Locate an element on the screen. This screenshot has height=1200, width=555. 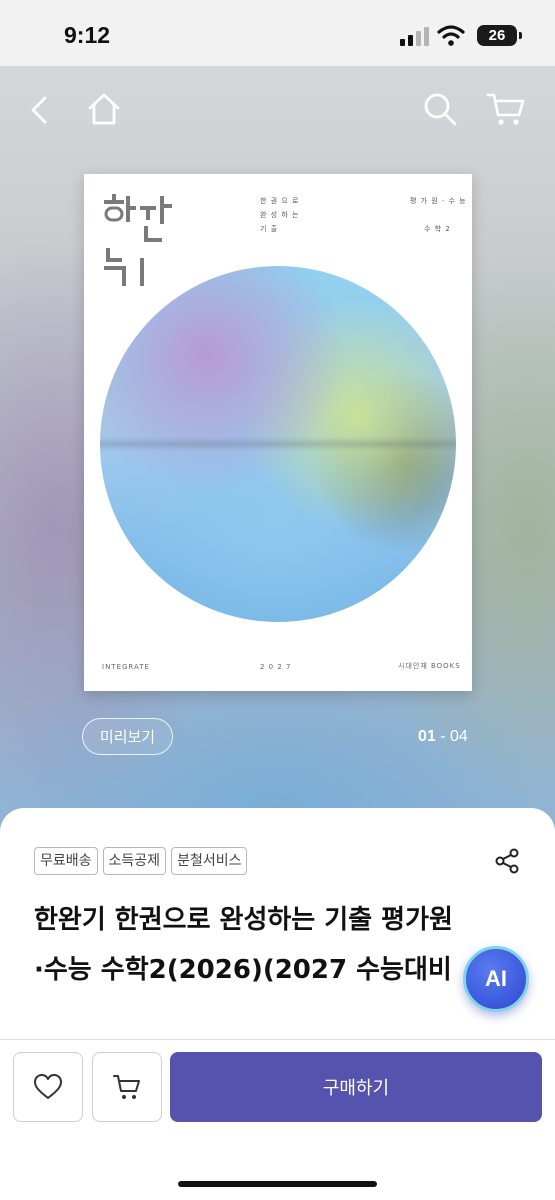
search-icon is located at coordinates (440, 109).